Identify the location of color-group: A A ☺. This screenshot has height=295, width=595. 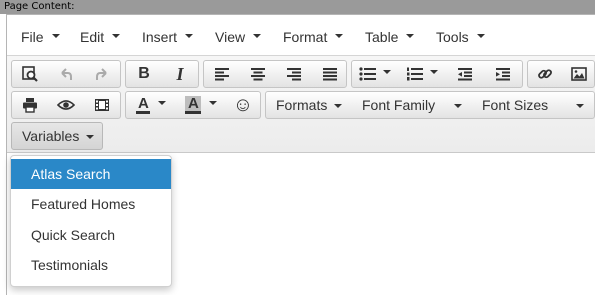
(193, 105).